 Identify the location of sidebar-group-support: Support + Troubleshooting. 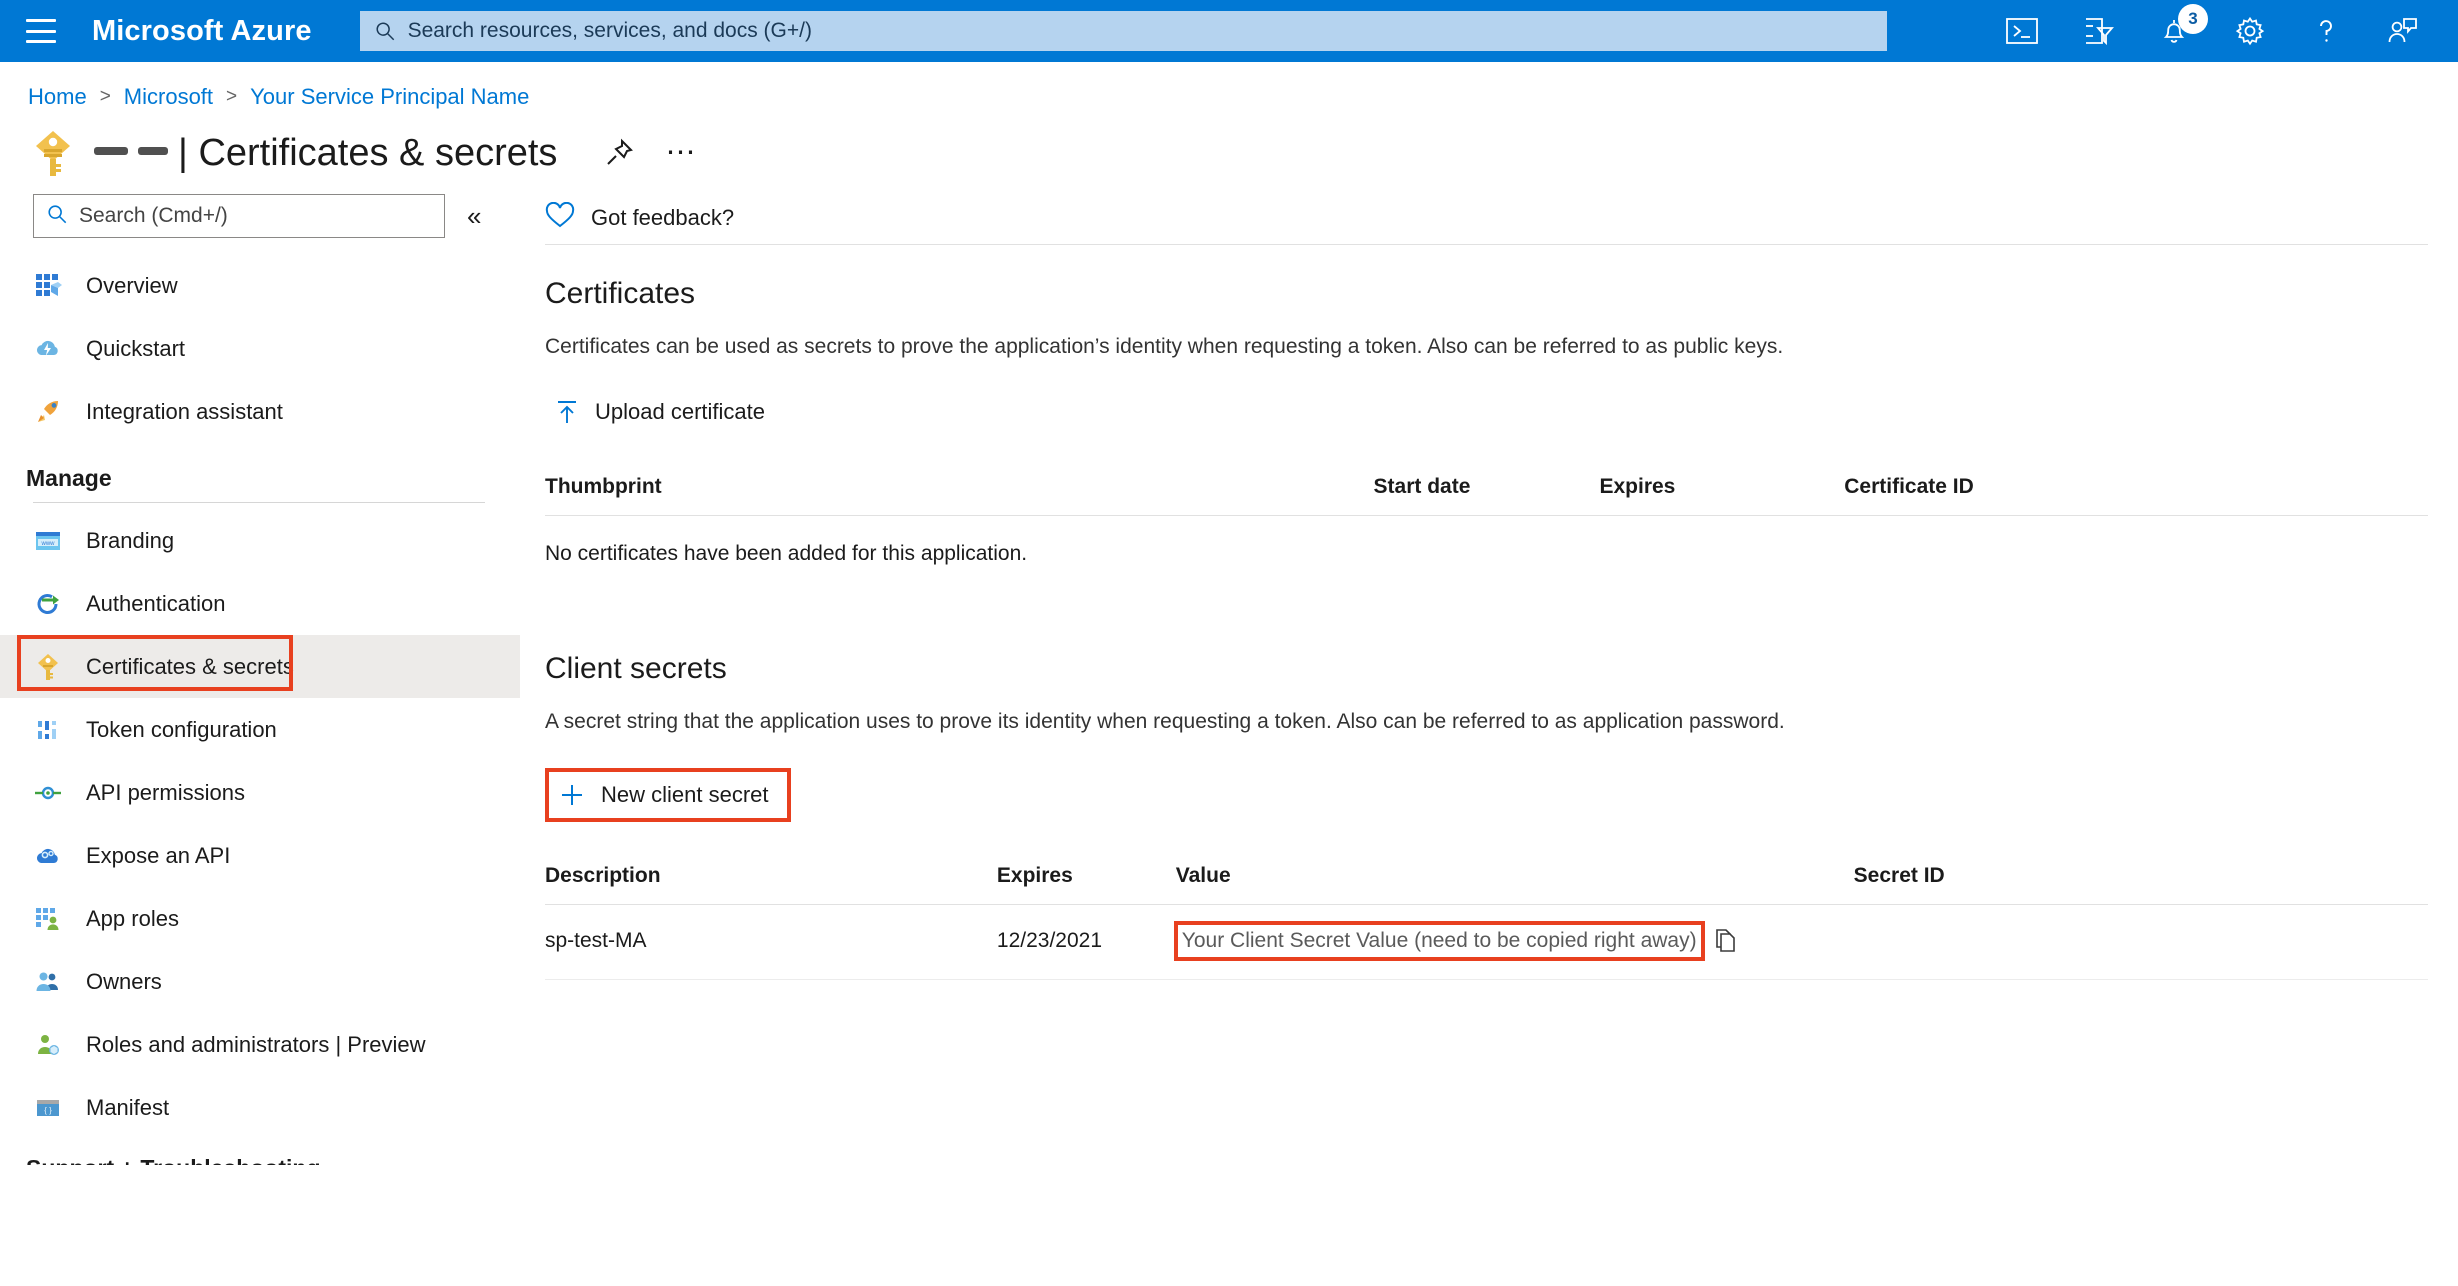
(260, 1152).